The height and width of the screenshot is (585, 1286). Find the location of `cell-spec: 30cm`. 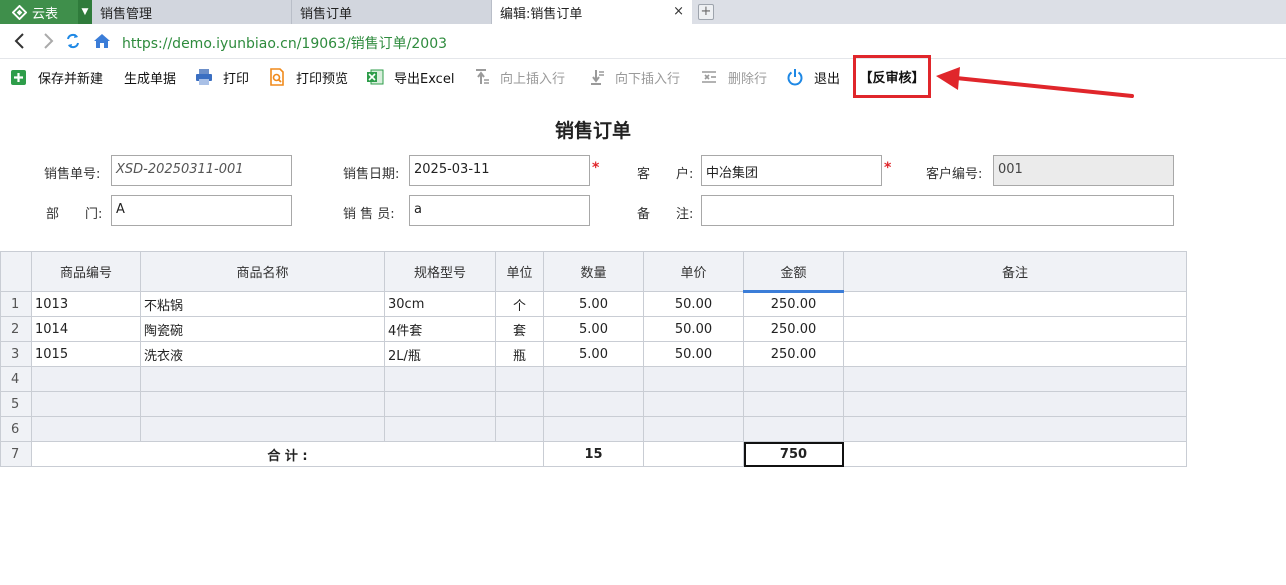

cell-spec: 30cm is located at coordinates (440, 304).